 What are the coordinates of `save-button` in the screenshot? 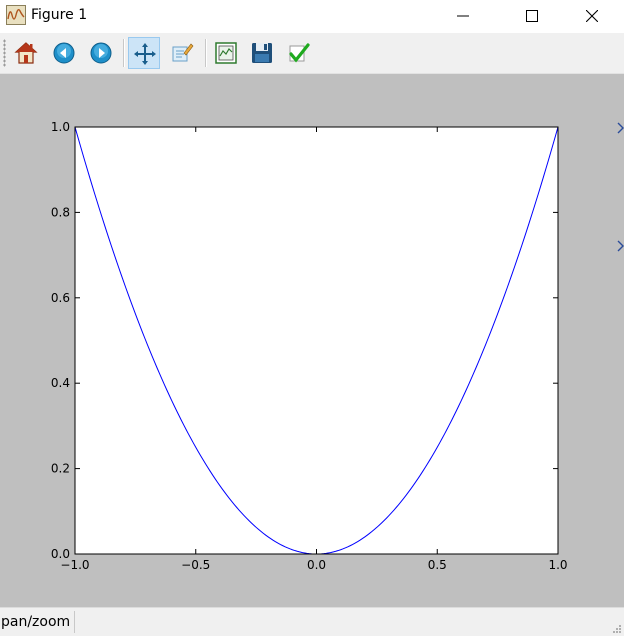 It's located at (262, 53).